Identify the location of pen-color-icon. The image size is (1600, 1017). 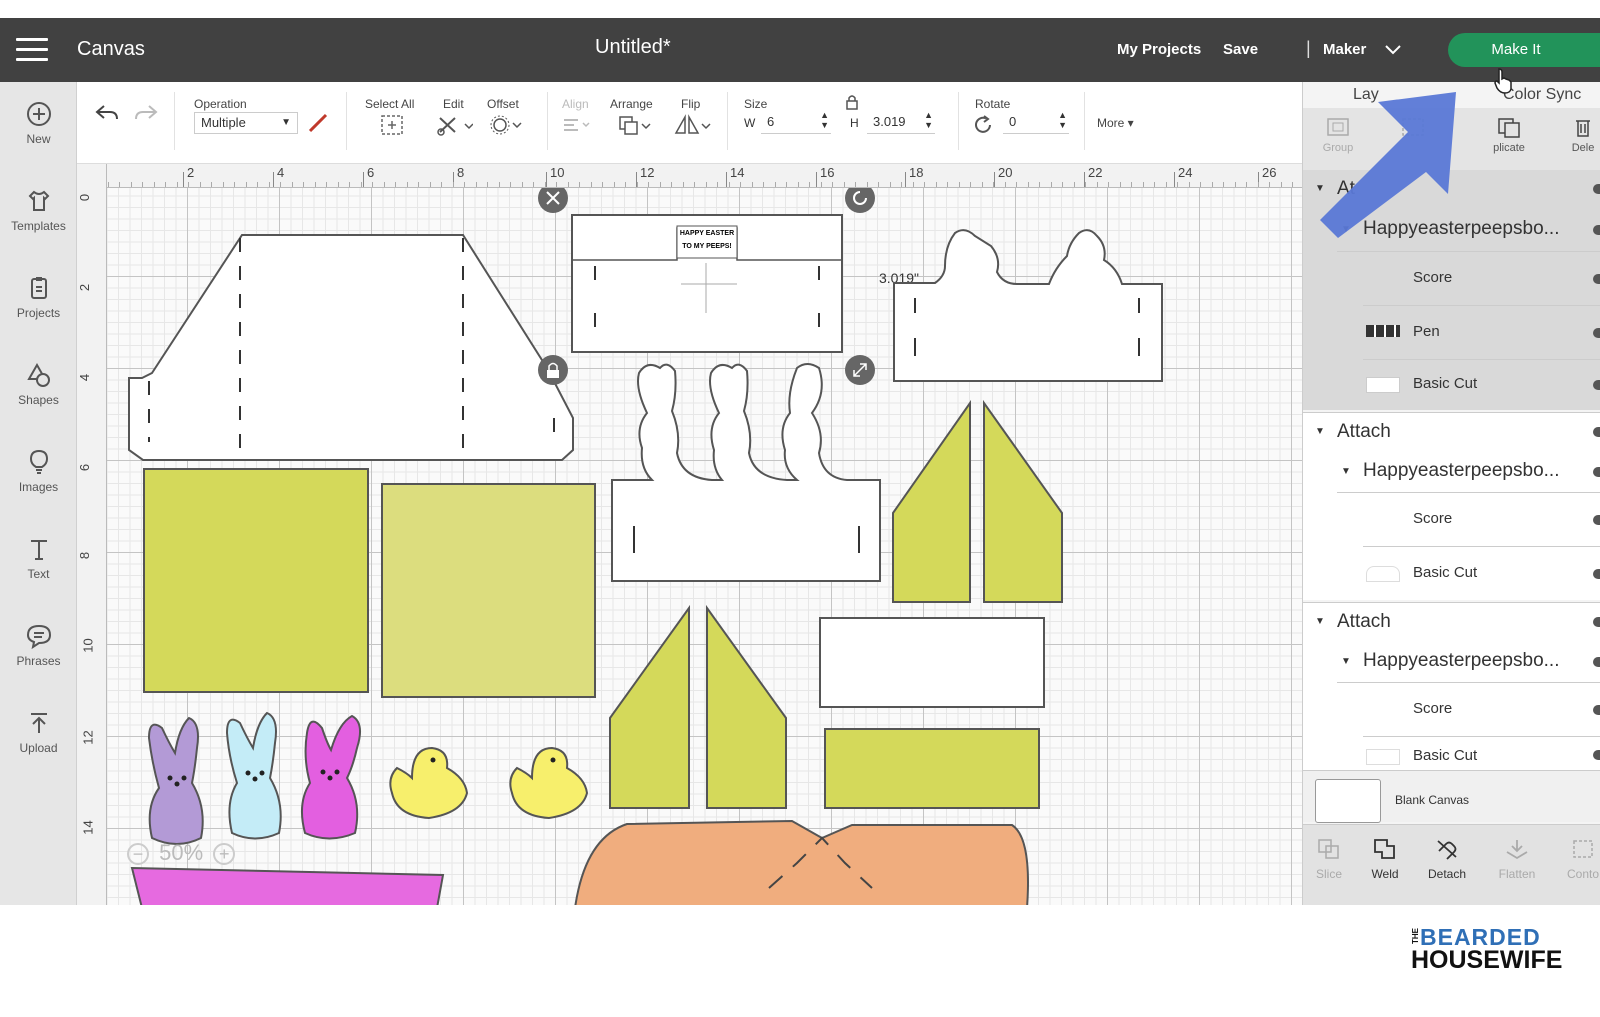
(318, 123).